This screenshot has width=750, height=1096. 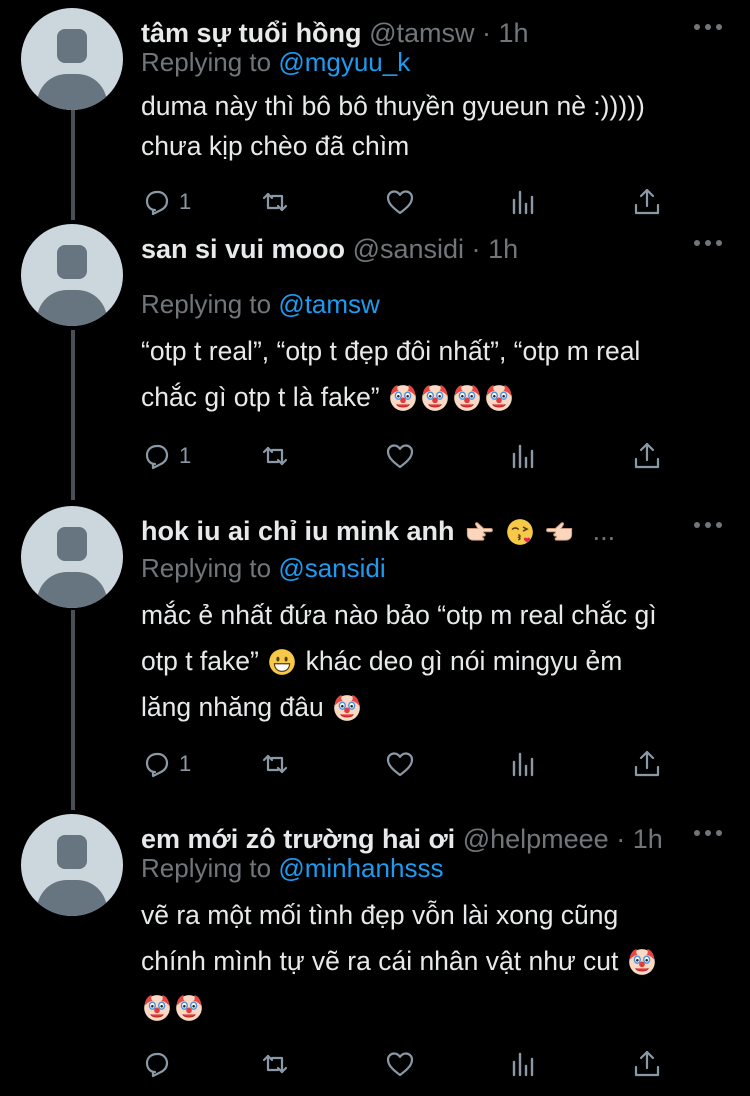 What do you see at coordinates (408, 249) in the screenshot?
I see `handle: @sansidi` at bounding box center [408, 249].